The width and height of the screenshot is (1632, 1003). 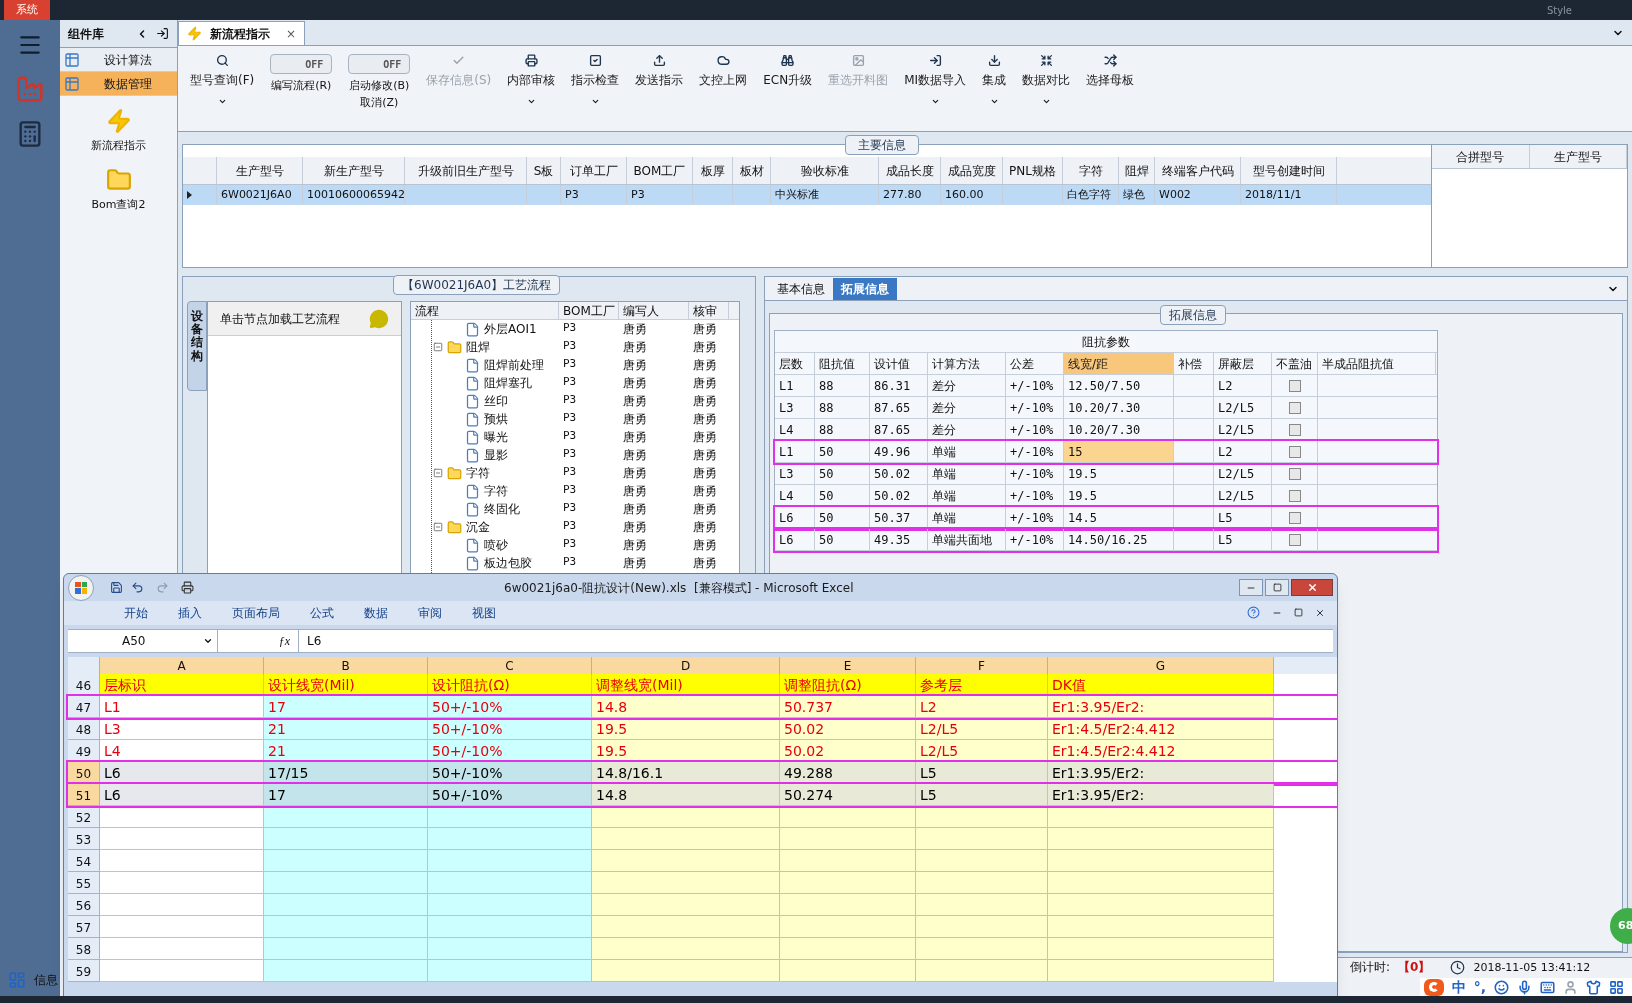 I want to click on tab: 基本信息, so click(x=801, y=289).